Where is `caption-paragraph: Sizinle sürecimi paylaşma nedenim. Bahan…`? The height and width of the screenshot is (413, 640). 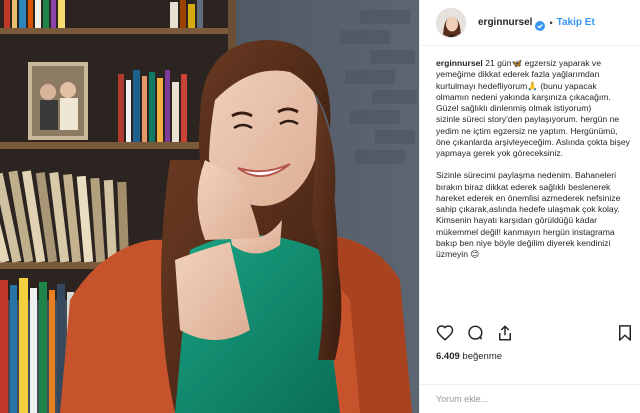
caption-paragraph: Sizinle sürecimi paylaşma nedenim. Bahan… is located at coordinates (528, 214).